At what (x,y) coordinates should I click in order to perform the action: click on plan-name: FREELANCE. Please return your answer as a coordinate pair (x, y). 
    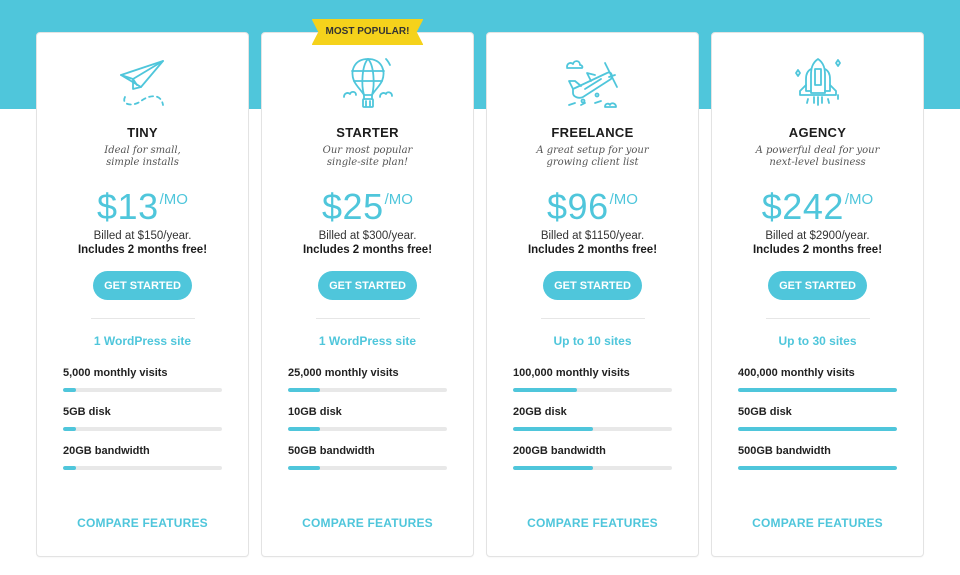
    Looking at the image, I should click on (592, 132).